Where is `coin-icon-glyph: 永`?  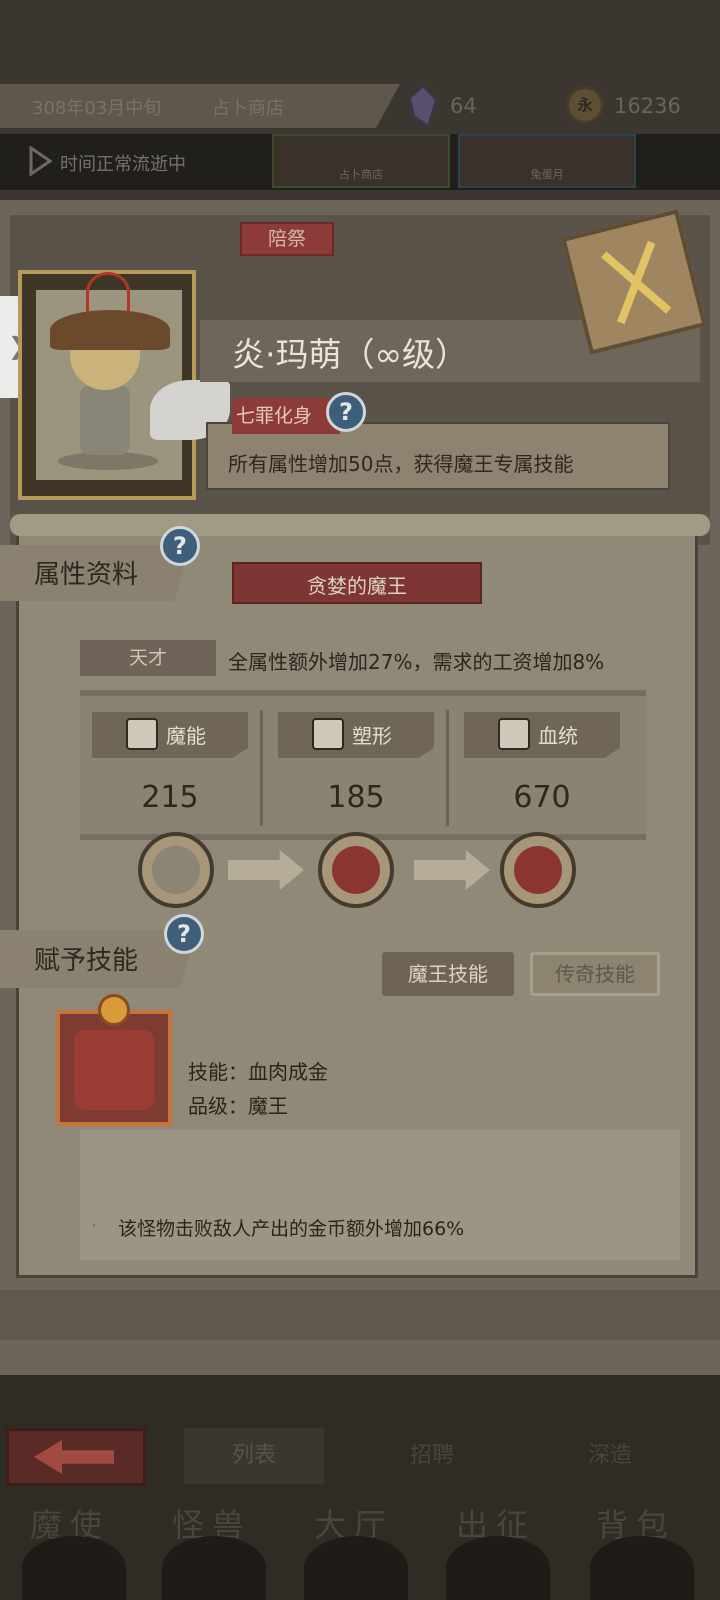
coin-icon-glyph: 永 is located at coordinates (585, 105).